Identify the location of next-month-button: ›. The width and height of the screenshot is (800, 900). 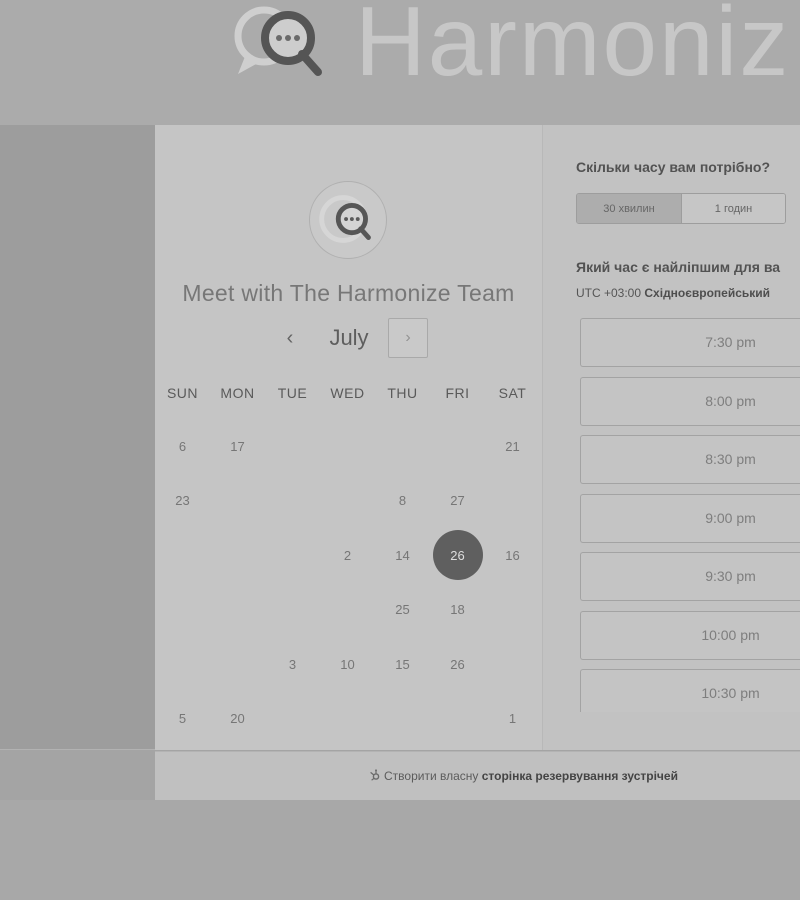
(408, 338).